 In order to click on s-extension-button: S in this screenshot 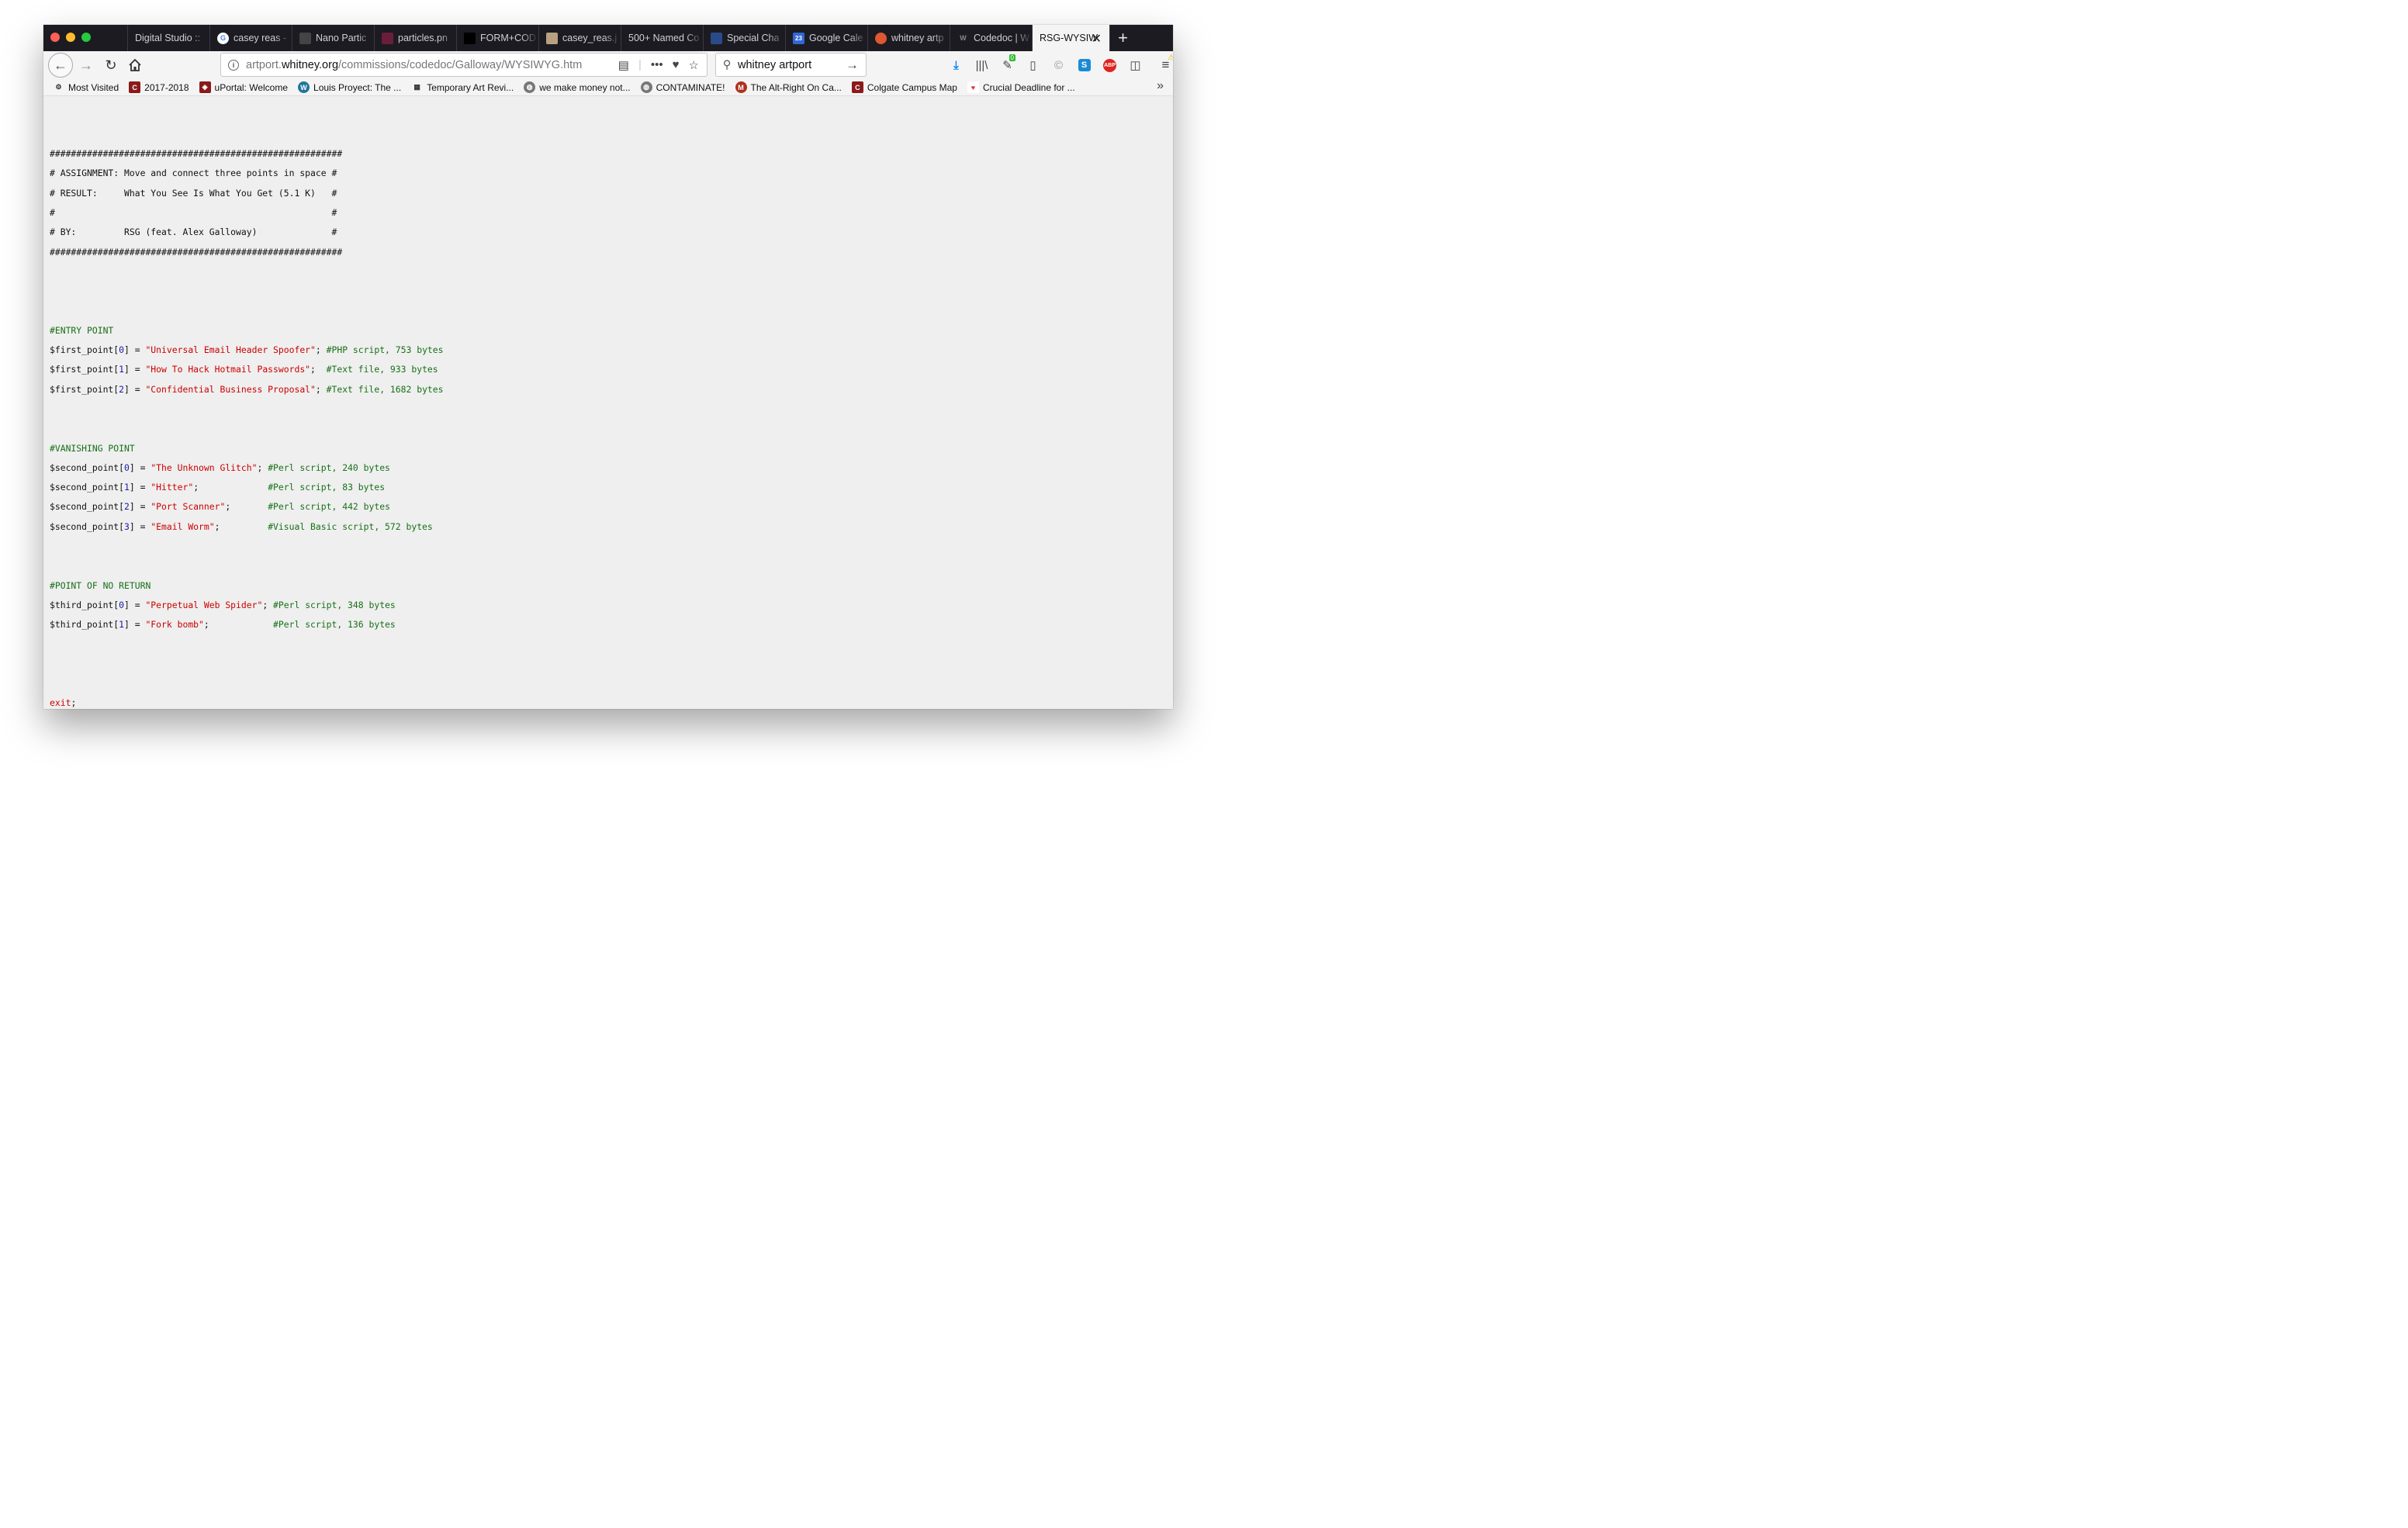, I will do `click(1084, 65)`.